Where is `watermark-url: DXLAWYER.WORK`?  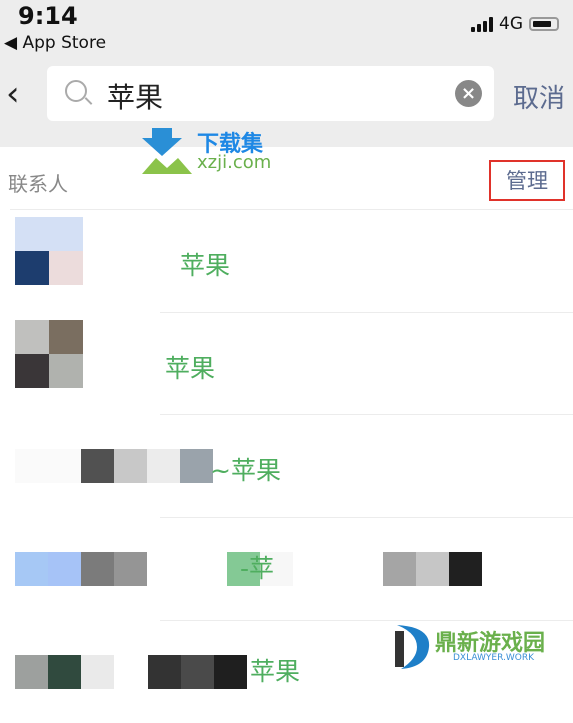 watermark-url: DXLAWYER.WORK is located at coordinates (493, 658).